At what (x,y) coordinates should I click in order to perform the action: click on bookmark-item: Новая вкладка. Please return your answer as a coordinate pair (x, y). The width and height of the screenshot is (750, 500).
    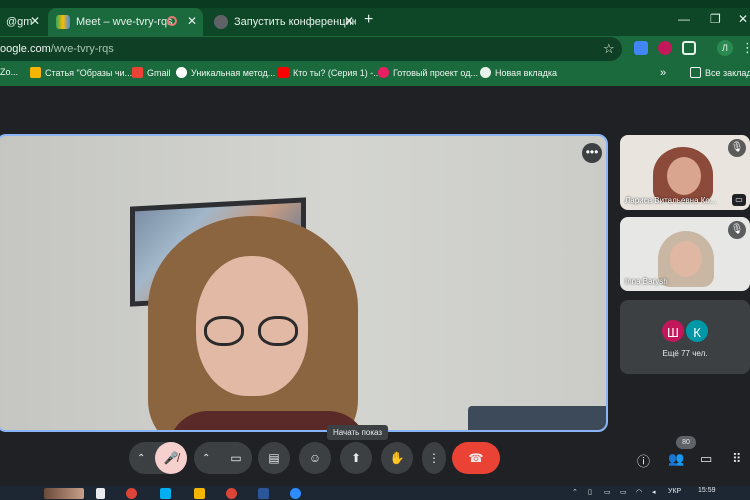
    Looking at the image, I should click on (518, 72).